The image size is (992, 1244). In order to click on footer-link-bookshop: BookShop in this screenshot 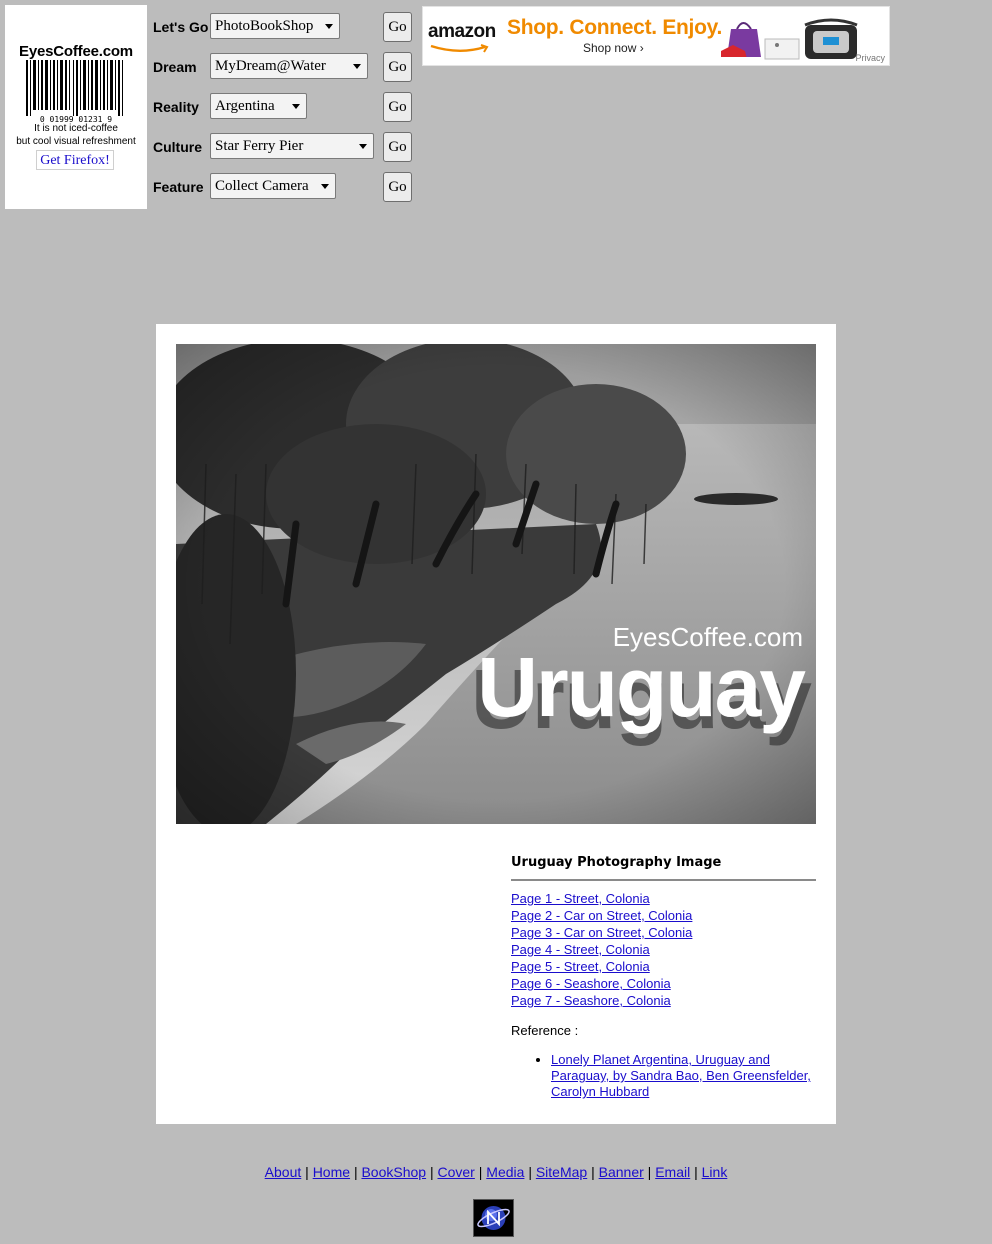, I will do `click(393, 1172)`.